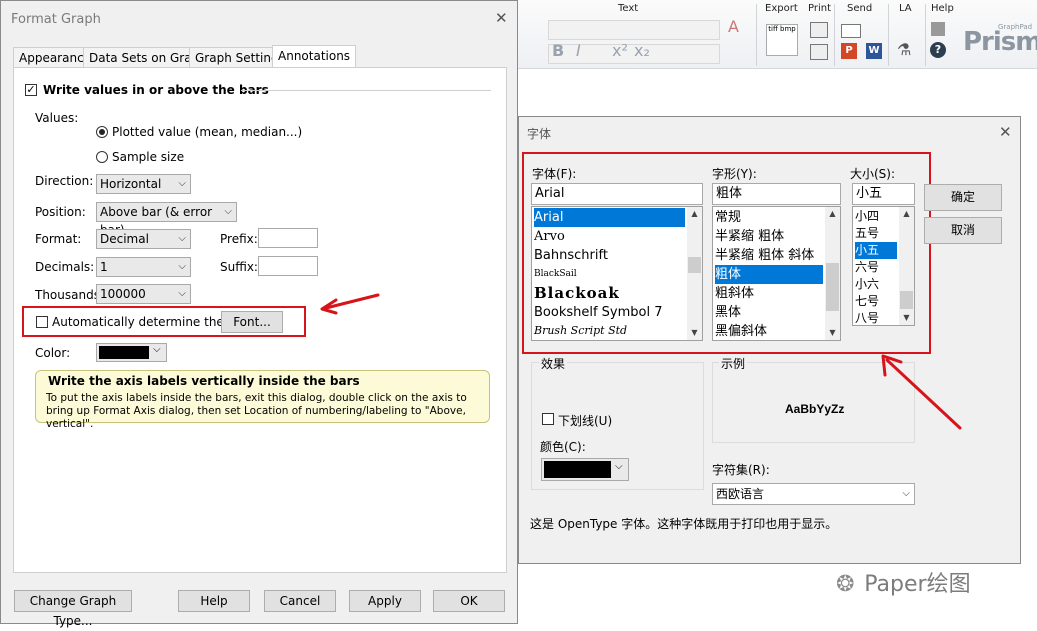  I want to click on watermark-text: Paper绘图, so click(917, 584).